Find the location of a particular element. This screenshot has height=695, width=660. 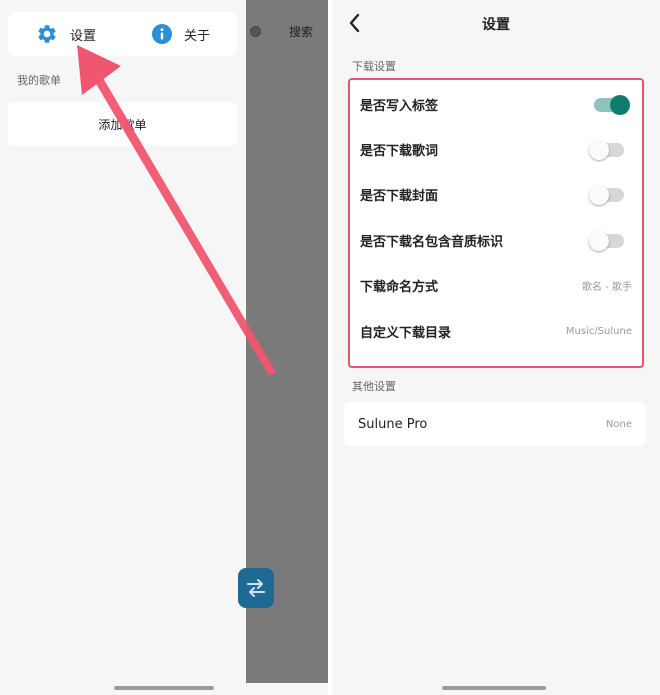

swap-arrows-icon is located at coordinates (256, 588).